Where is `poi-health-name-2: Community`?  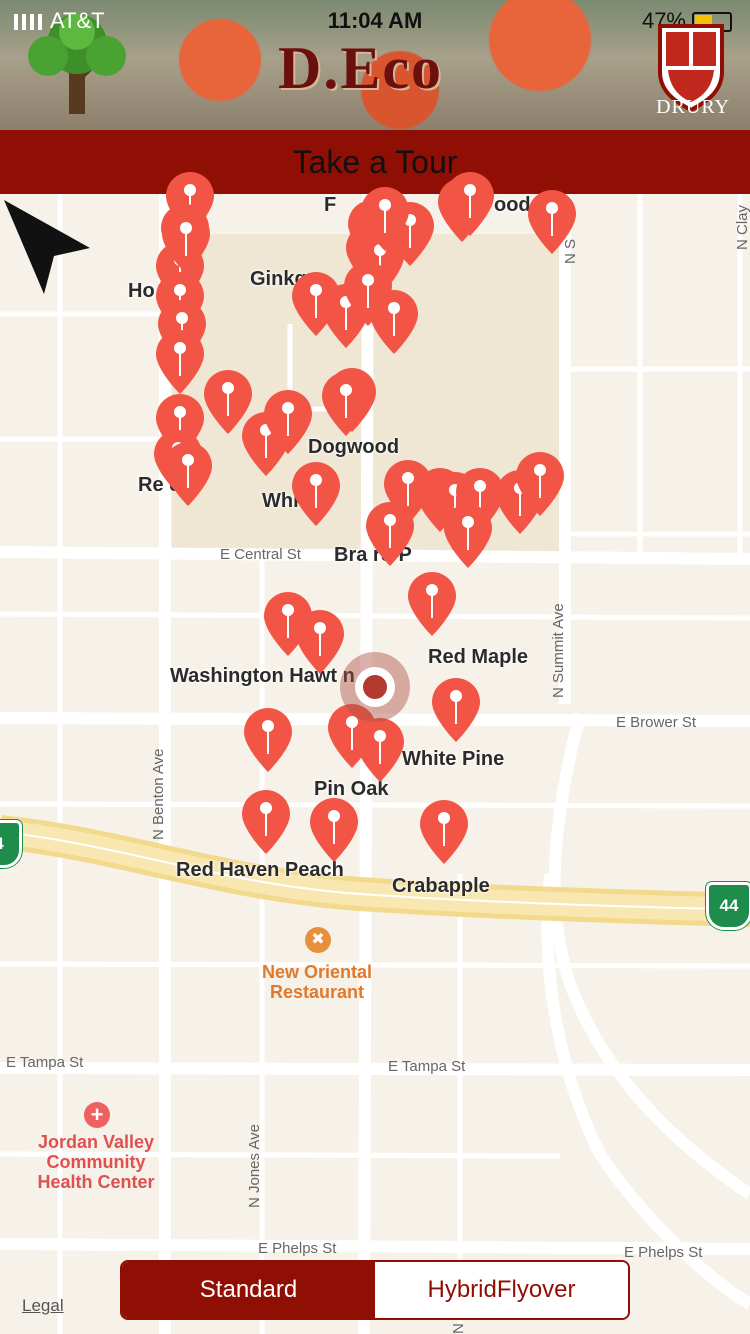
poi-health-name-2: Community is located at coordinates (96, 1162).